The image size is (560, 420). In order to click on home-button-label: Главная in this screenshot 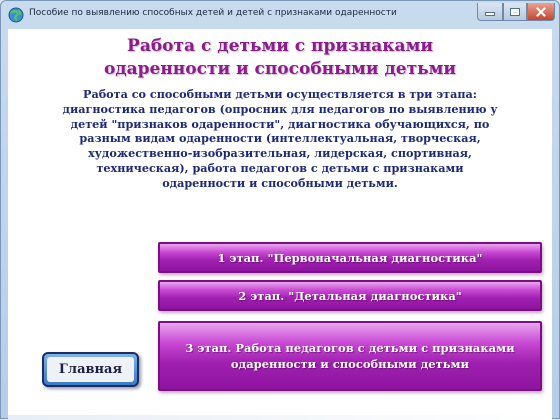, I will do `click(90, 369)`.